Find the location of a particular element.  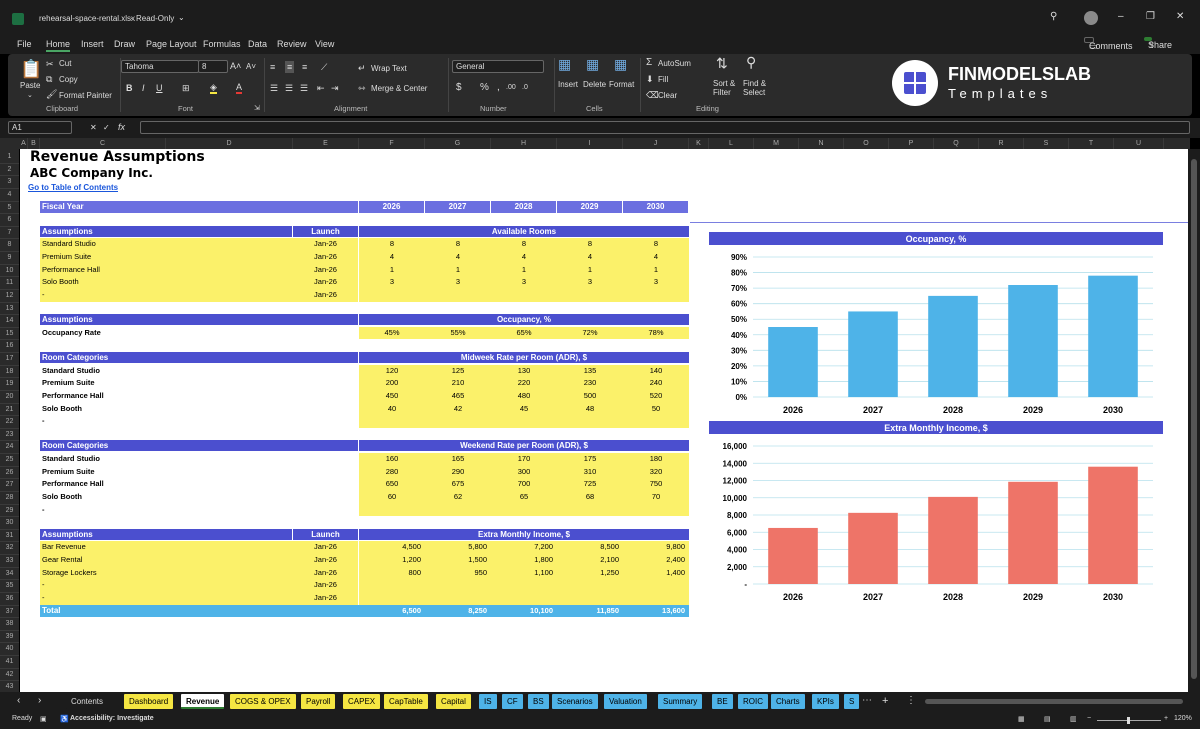

decrease-indent-icon: ⇤ is located at coordinates (321, 88).